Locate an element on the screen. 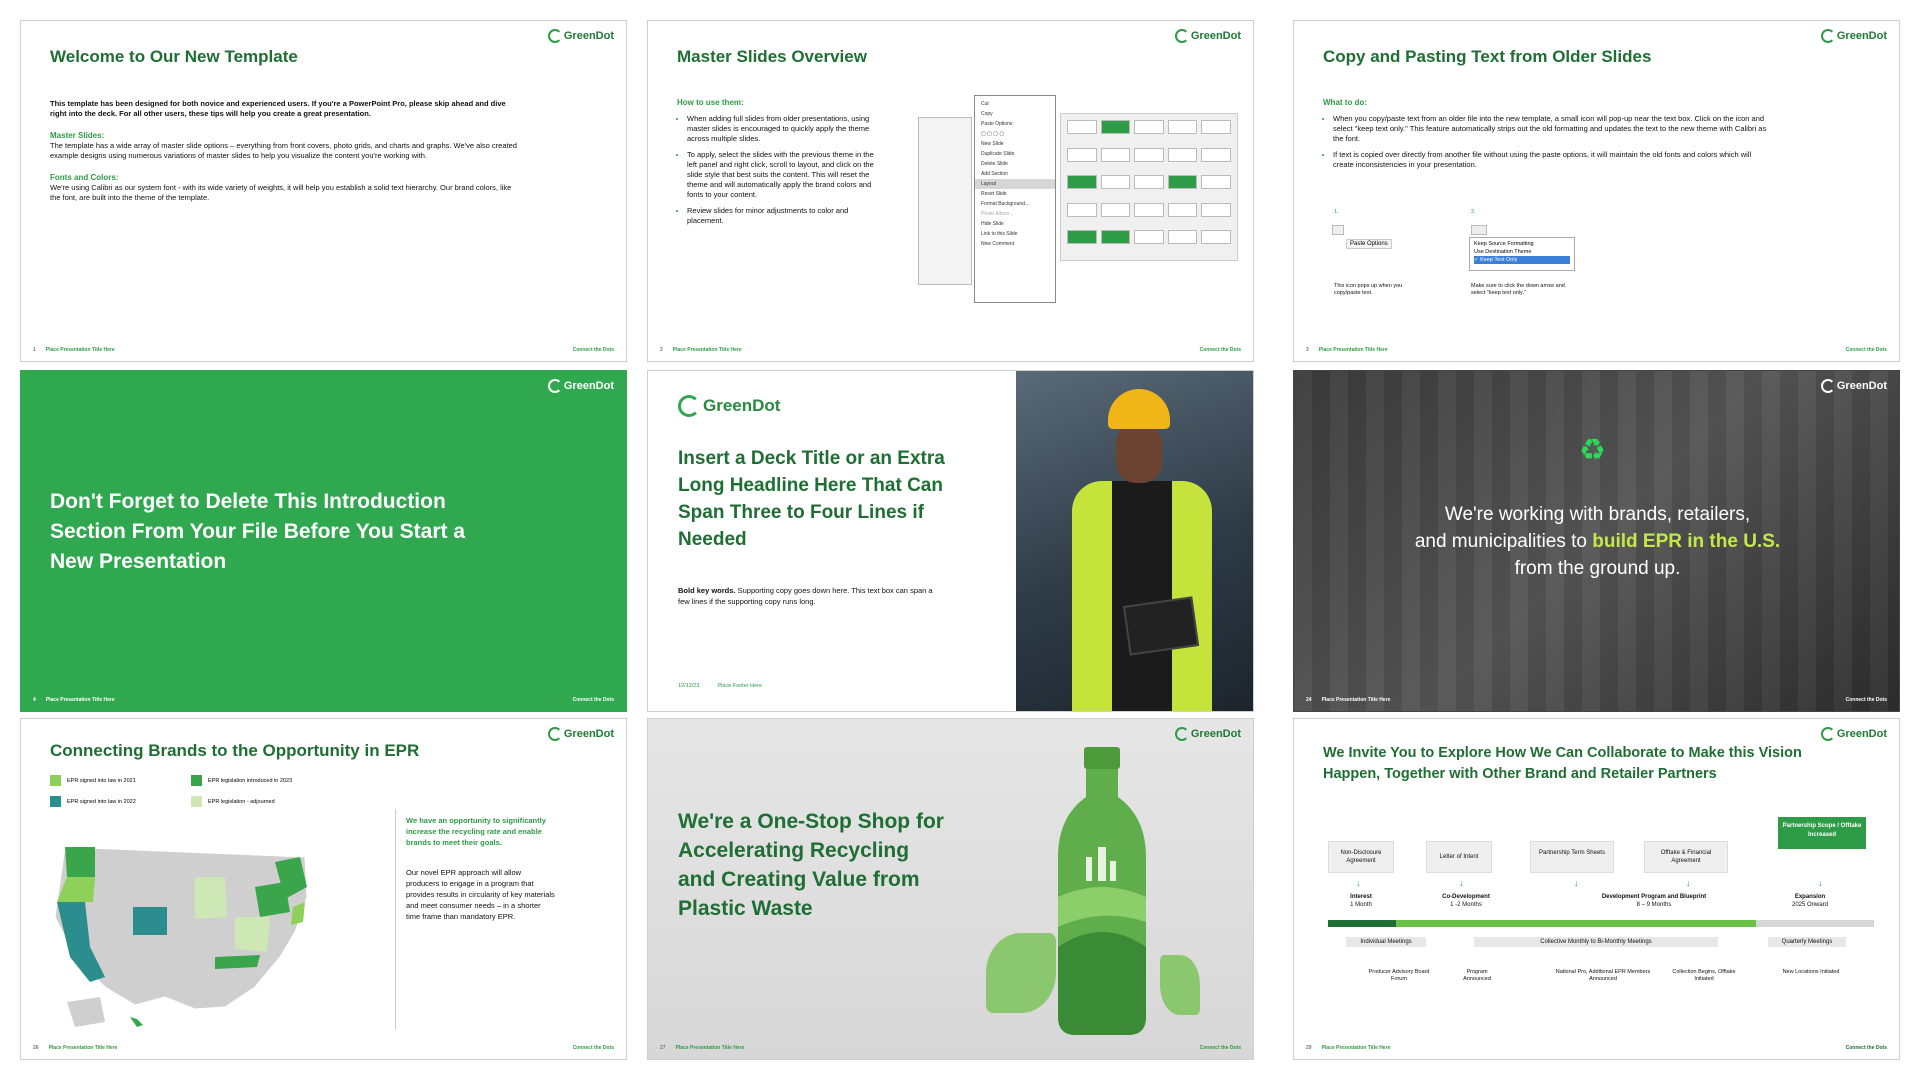 The width and height of the screenshot is (1920, 1080). legend-label: EPR signed into law in 2022 is located at coordinates (101, 801).